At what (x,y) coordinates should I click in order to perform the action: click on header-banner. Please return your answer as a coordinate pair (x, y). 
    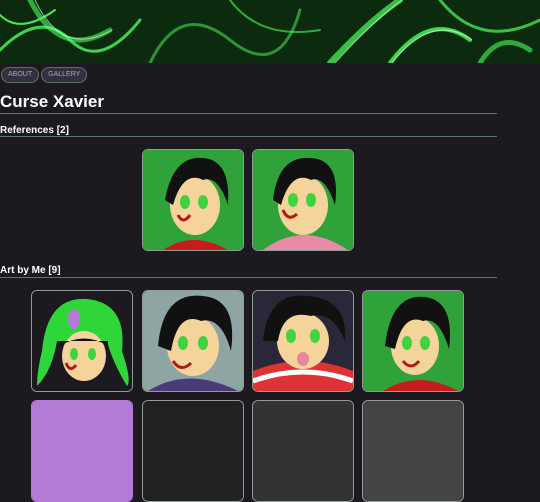
    Looking at the image, I should click on (270, 31).